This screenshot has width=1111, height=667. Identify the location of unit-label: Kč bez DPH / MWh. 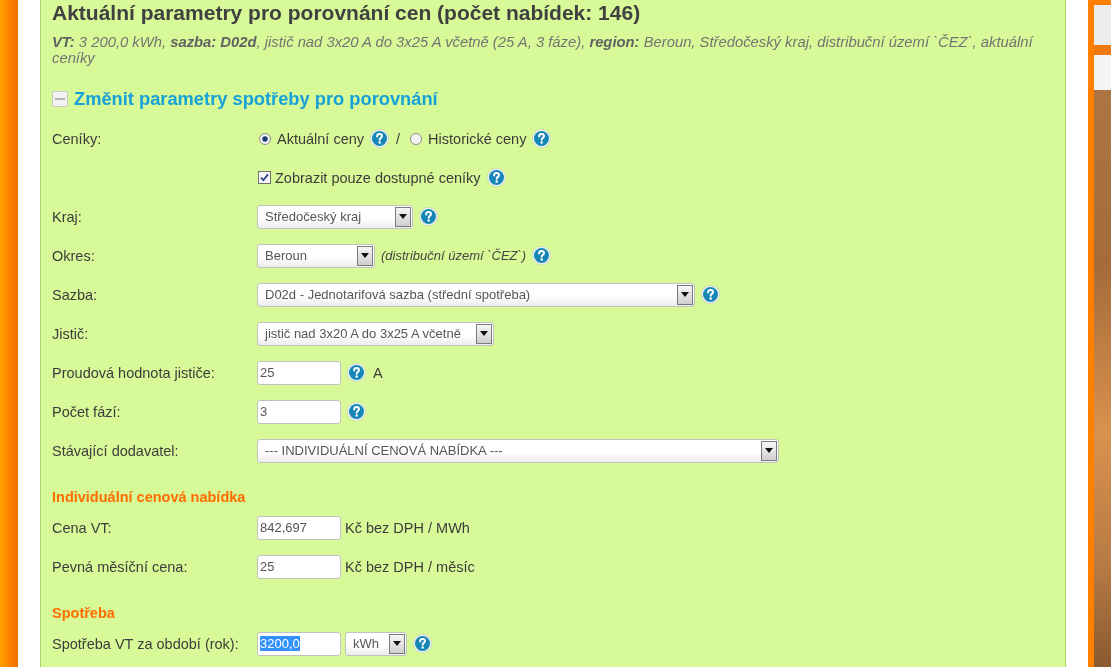
(407, 527).